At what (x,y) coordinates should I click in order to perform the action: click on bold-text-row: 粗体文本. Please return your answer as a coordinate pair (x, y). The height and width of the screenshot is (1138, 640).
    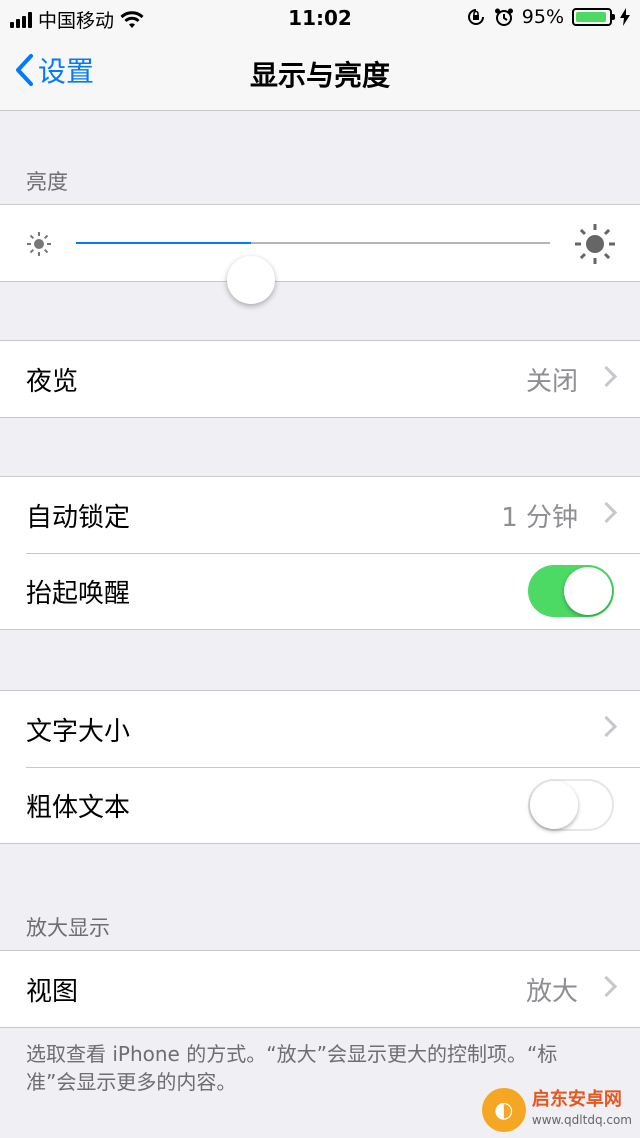
    Looking at the image, I should click on (320, 805).